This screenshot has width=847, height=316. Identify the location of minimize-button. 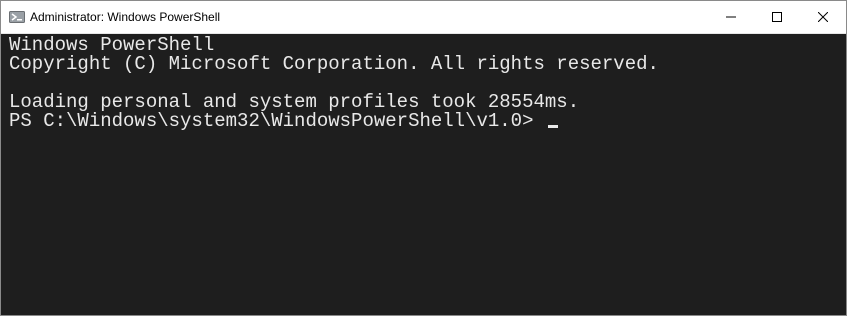
(731, 17).